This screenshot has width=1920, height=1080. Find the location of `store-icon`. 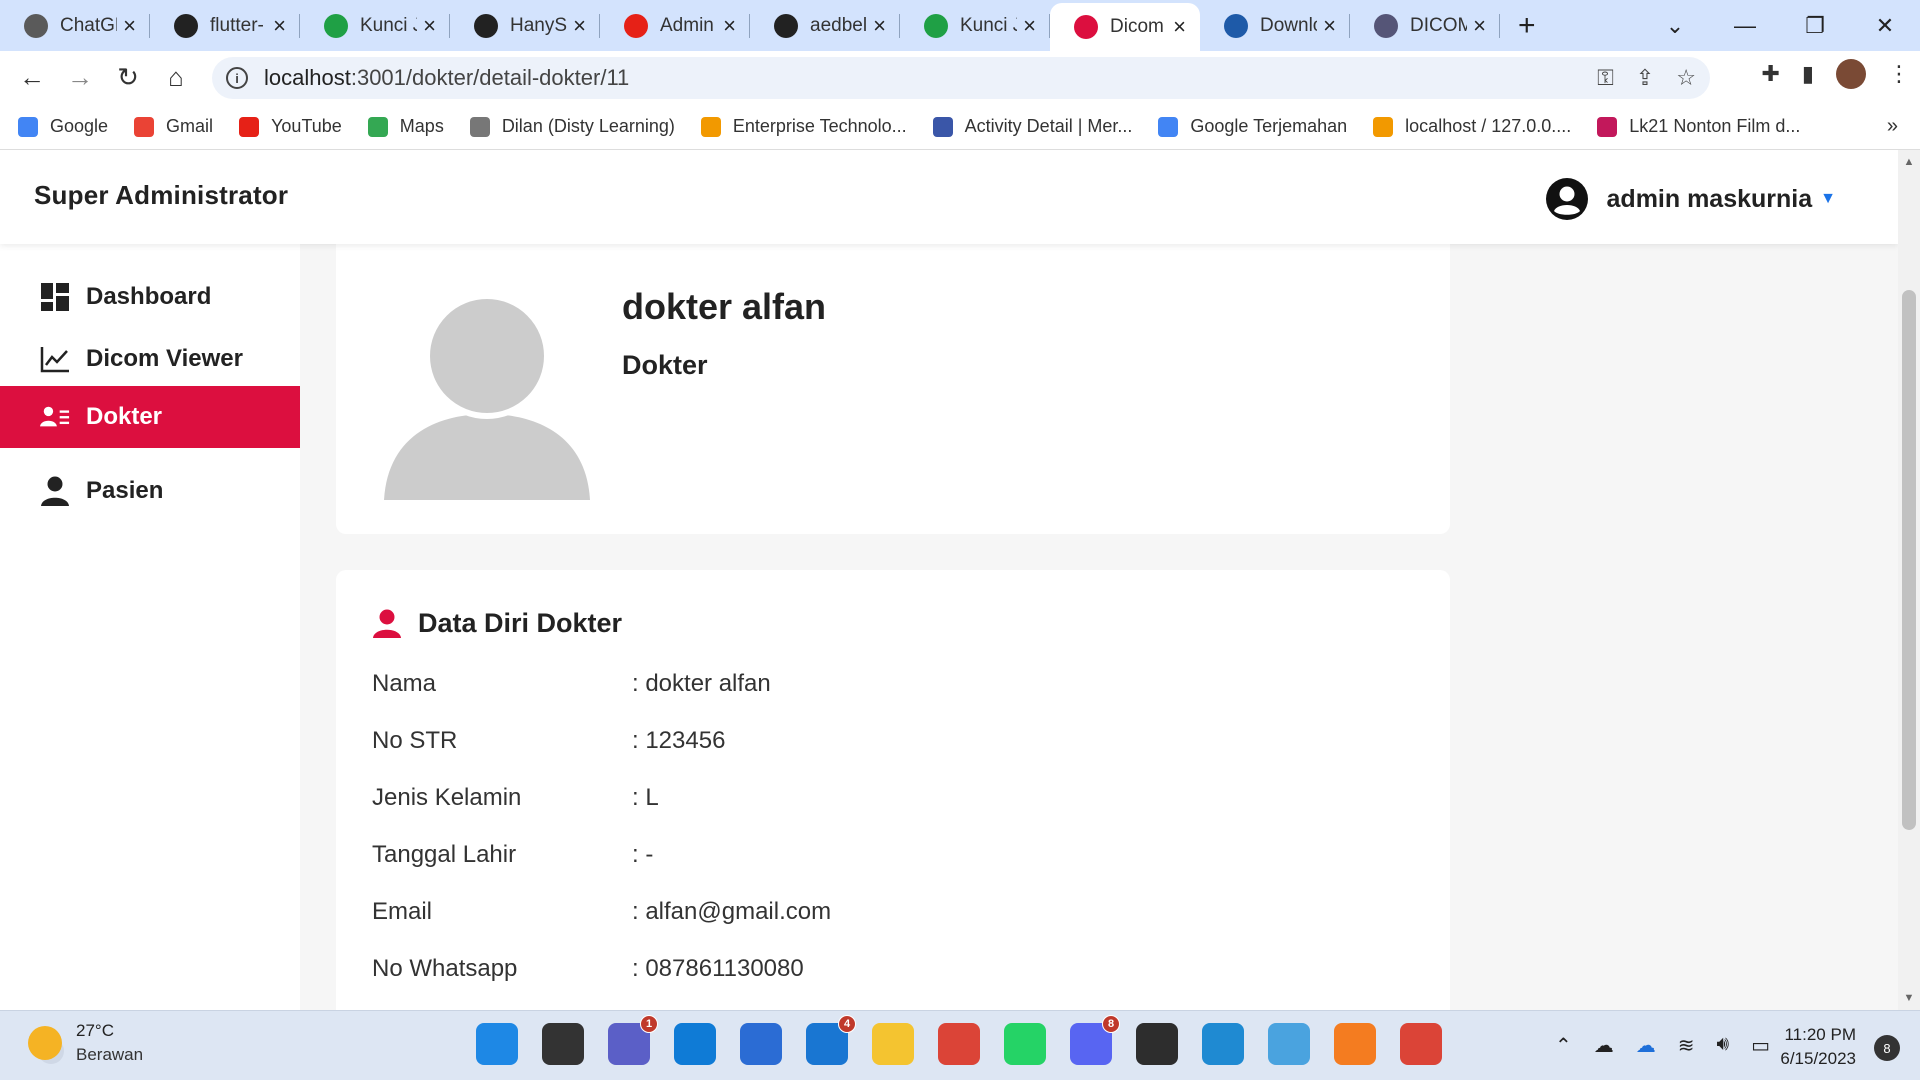

store-icon is located at coordinates (761, 1044).